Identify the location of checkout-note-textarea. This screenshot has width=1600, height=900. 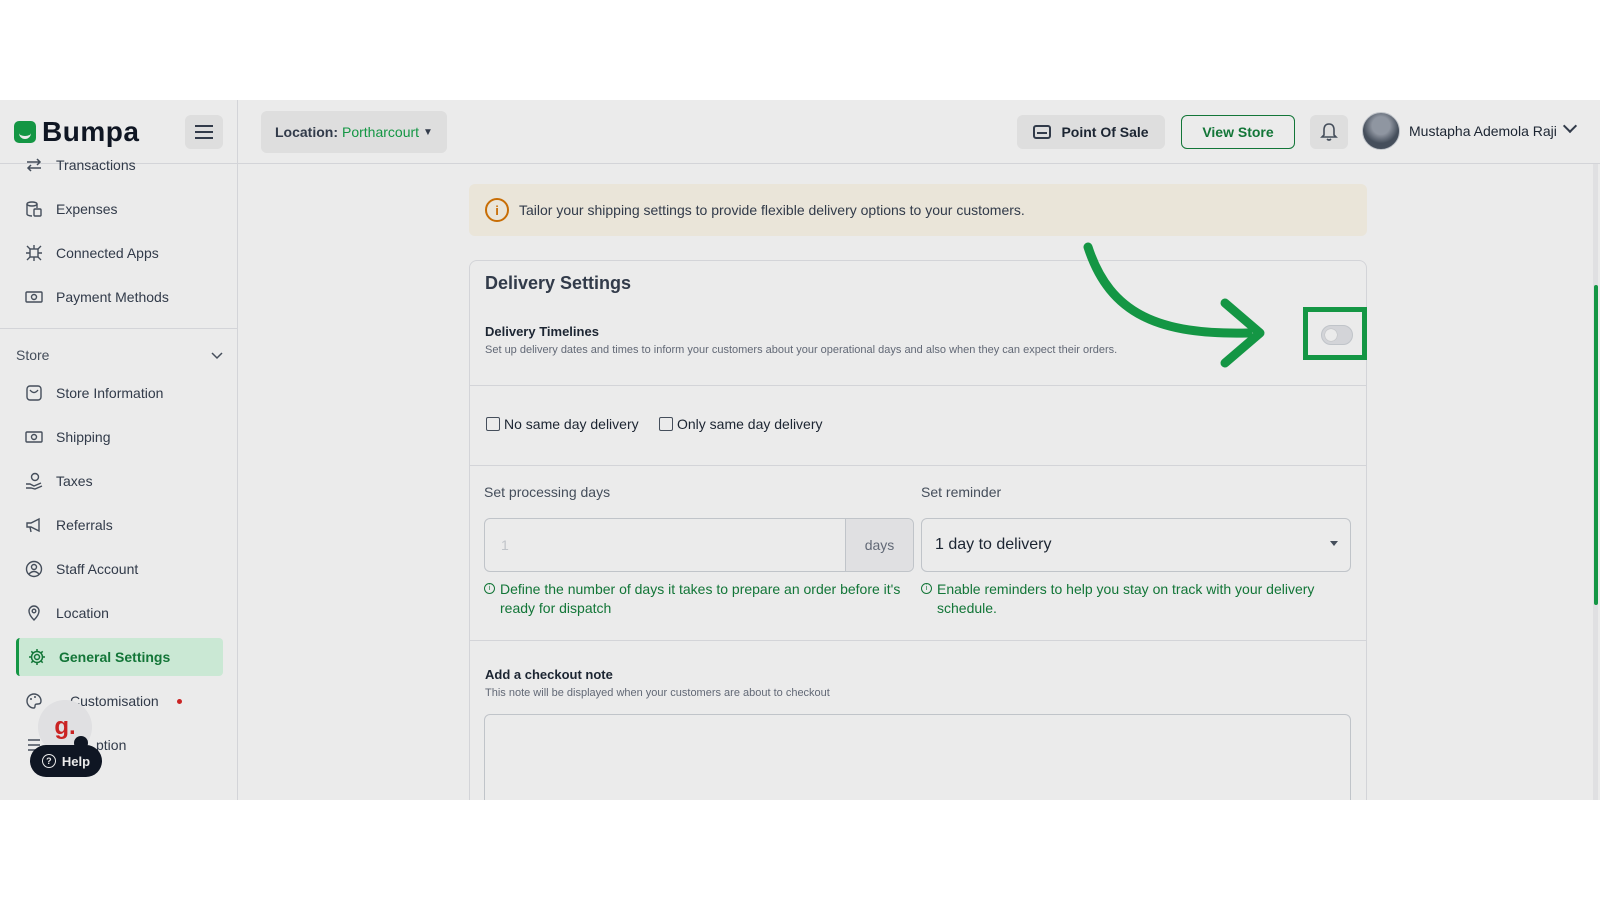
(917, 757).